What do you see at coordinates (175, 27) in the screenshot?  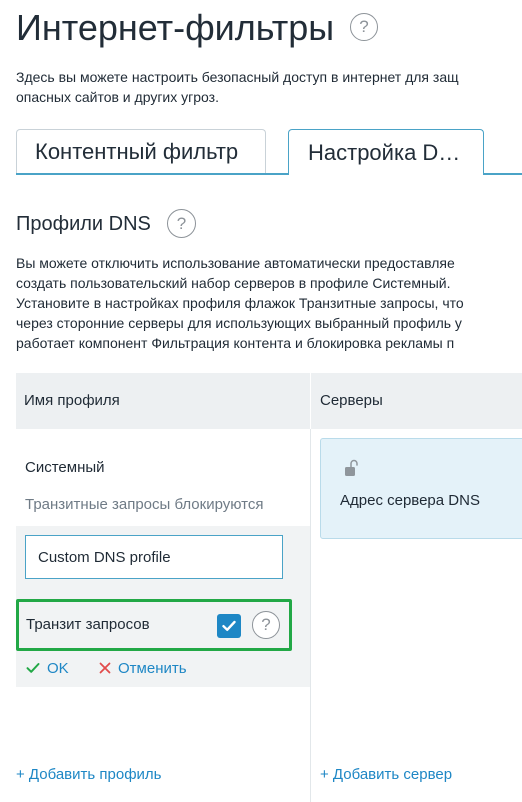 I see `page-title: Интернет-фильтры` at bounding box center [175, 27].